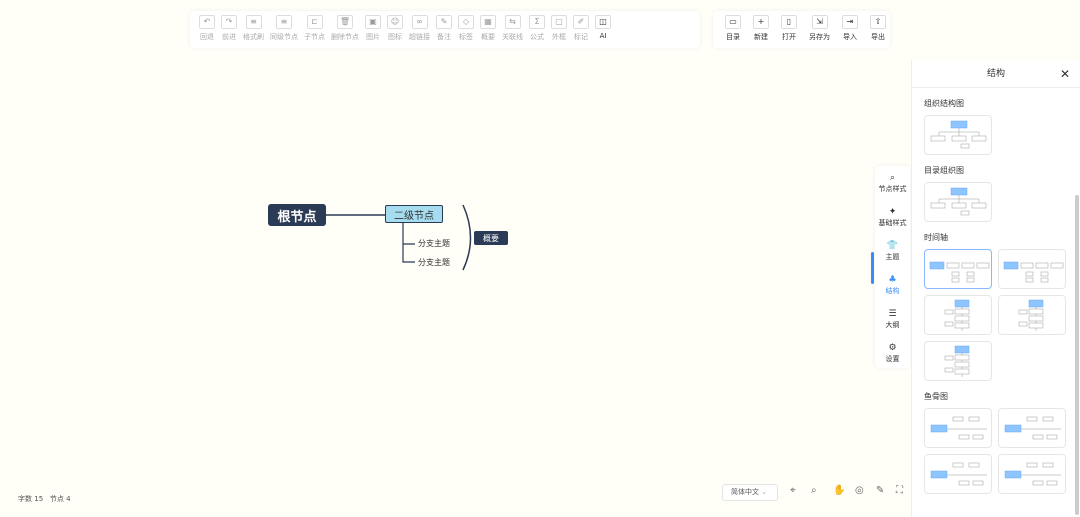  Describe the element at coordinates (892, 211) in the screenshot. I see `tab-icon: ✦` at that location.